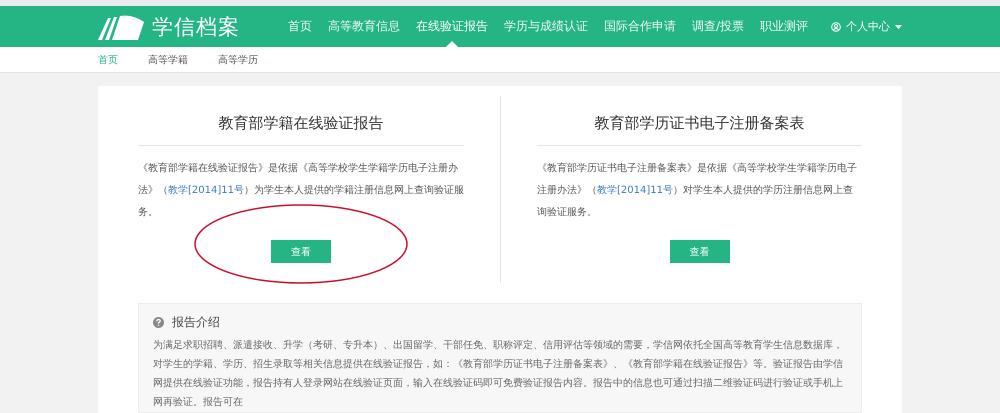  Describe the element at coordinates (196, 26) in the screenshot. I see `site-logo-text: 学信档案` at that location.